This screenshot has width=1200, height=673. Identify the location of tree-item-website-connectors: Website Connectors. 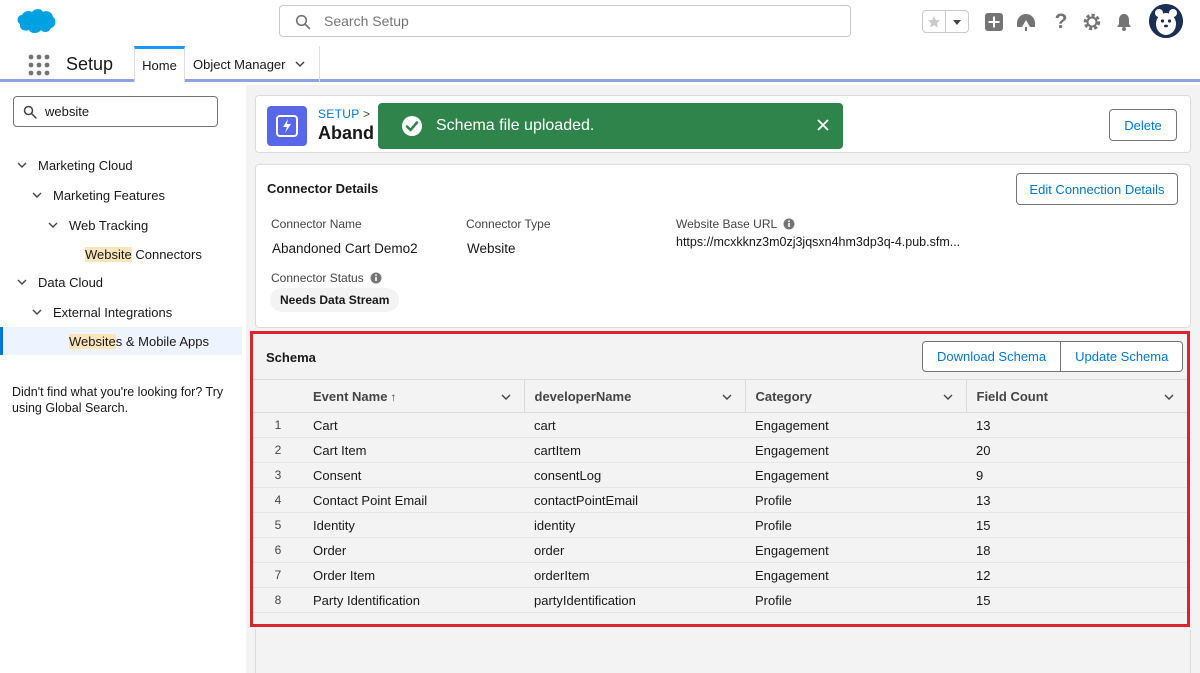
(143, 254).